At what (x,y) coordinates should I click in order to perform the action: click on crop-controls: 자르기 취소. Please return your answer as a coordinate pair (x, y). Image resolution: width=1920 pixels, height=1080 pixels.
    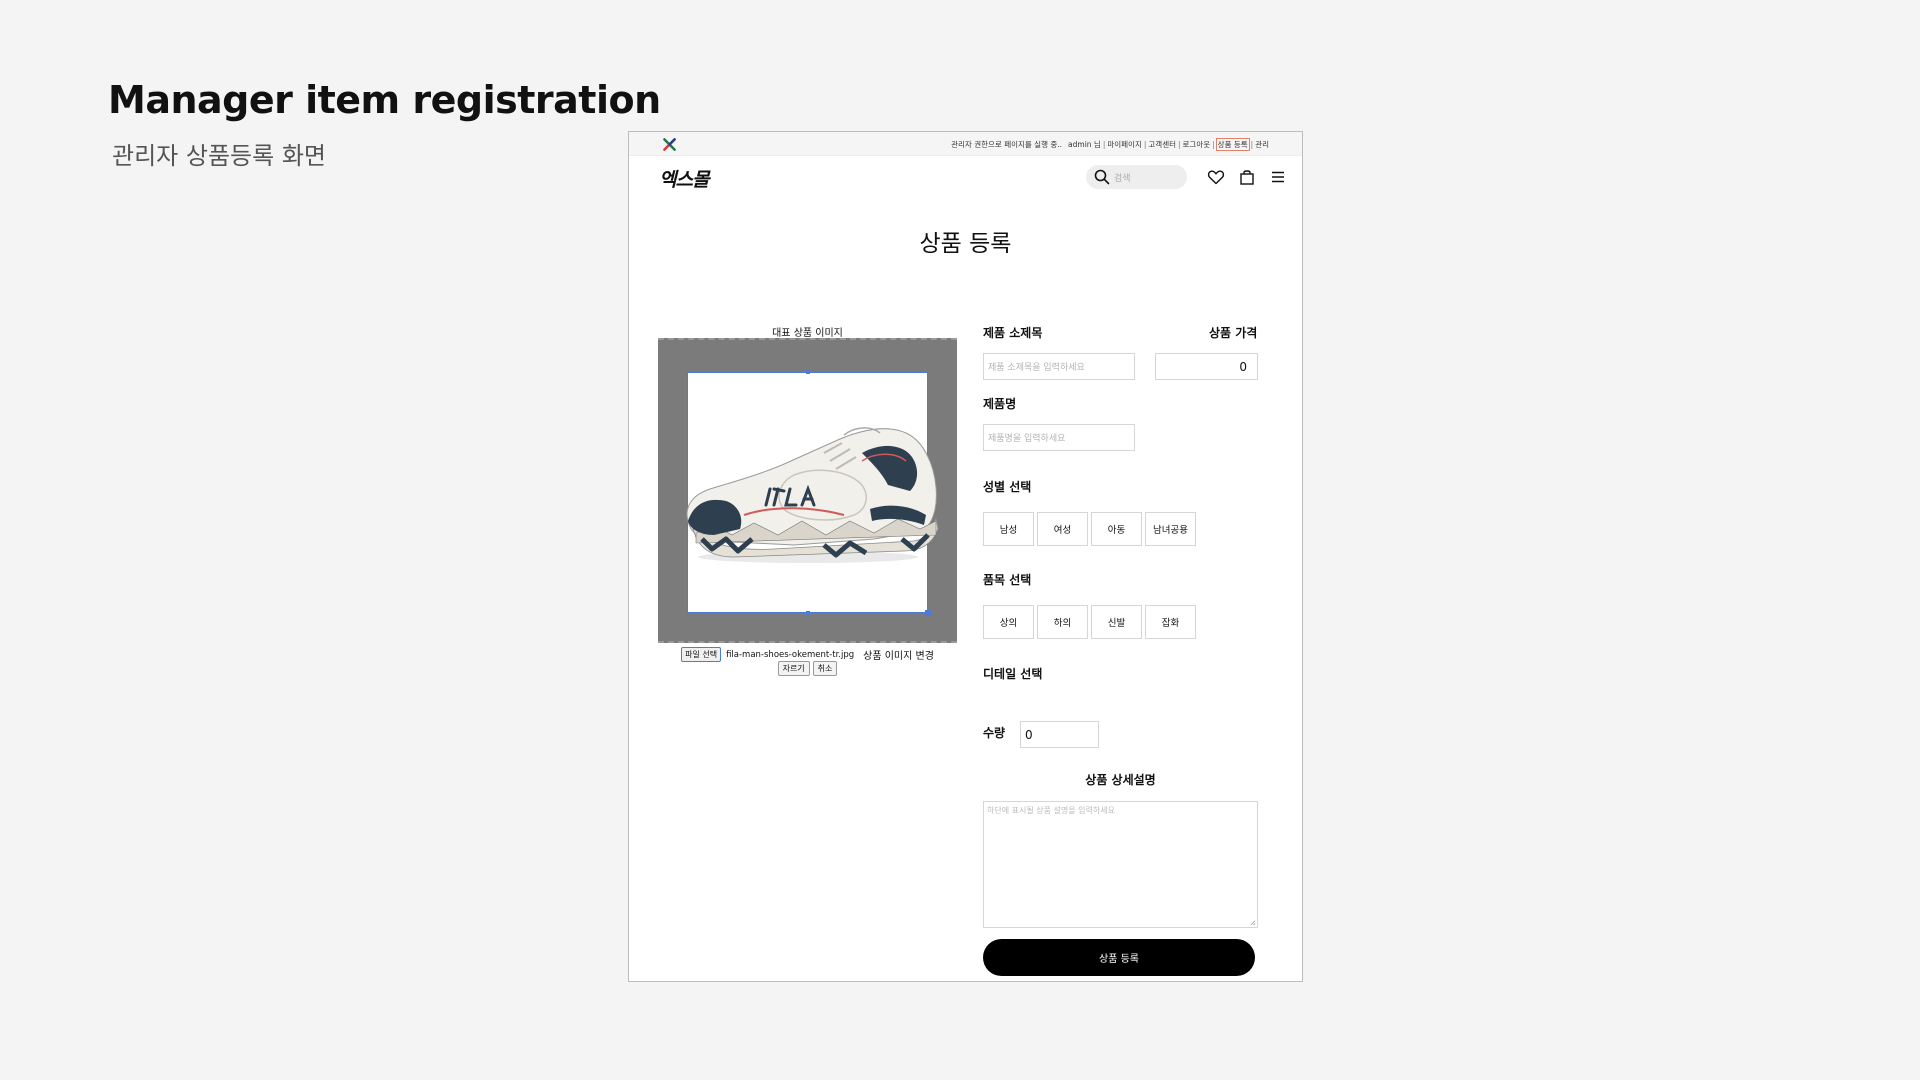
    Looking at the image, I should click on (807, 668).